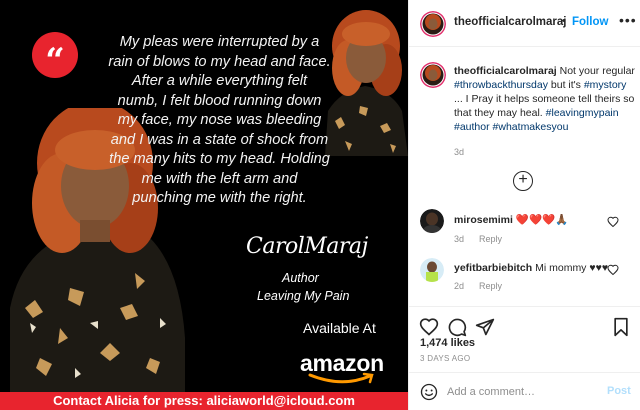 The width and height of the screenshot is (640, 410). What do you see at coordinates (572, 268) in the screenshot?
I see `comment-text: Mi mommy ♥♥♥` at bounding box center [572, 268].